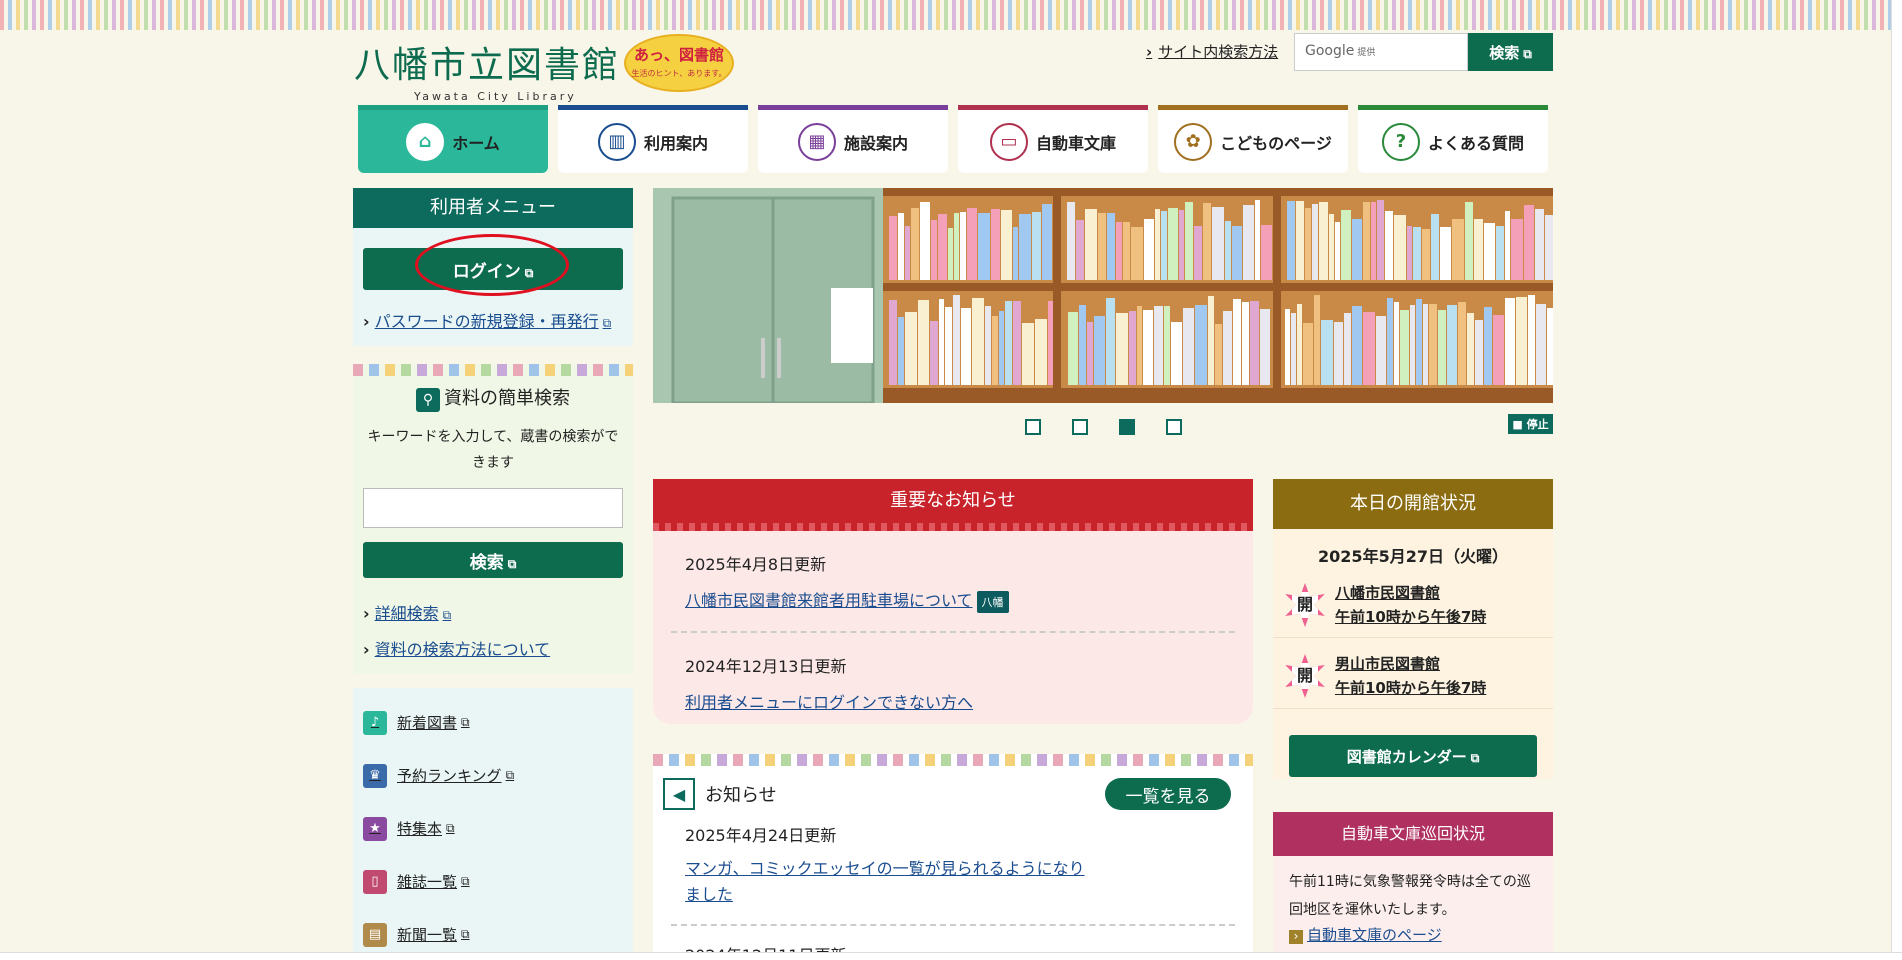 The height and width of the screenshot is (960, 1902). I want to click on highlight-circle-annotation, so click(492, 265).